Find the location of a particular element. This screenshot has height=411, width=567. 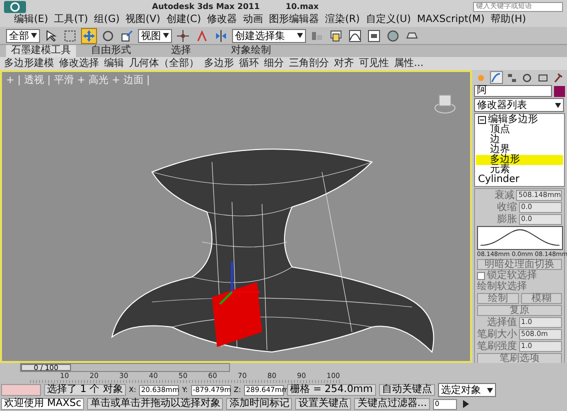

key-target-dropdown: 选定对象 is located at coordinates (467, 390).